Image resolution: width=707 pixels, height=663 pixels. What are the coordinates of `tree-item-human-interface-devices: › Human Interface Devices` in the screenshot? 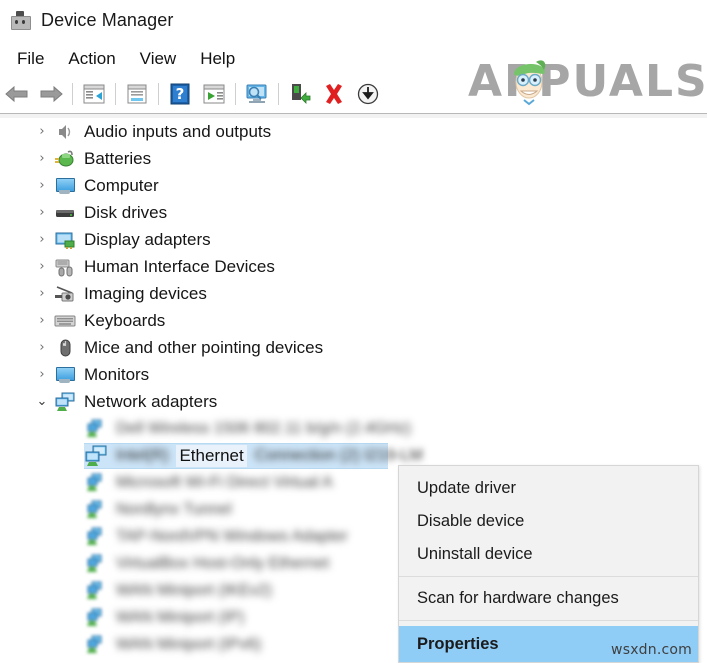 It's located at (353, 266).